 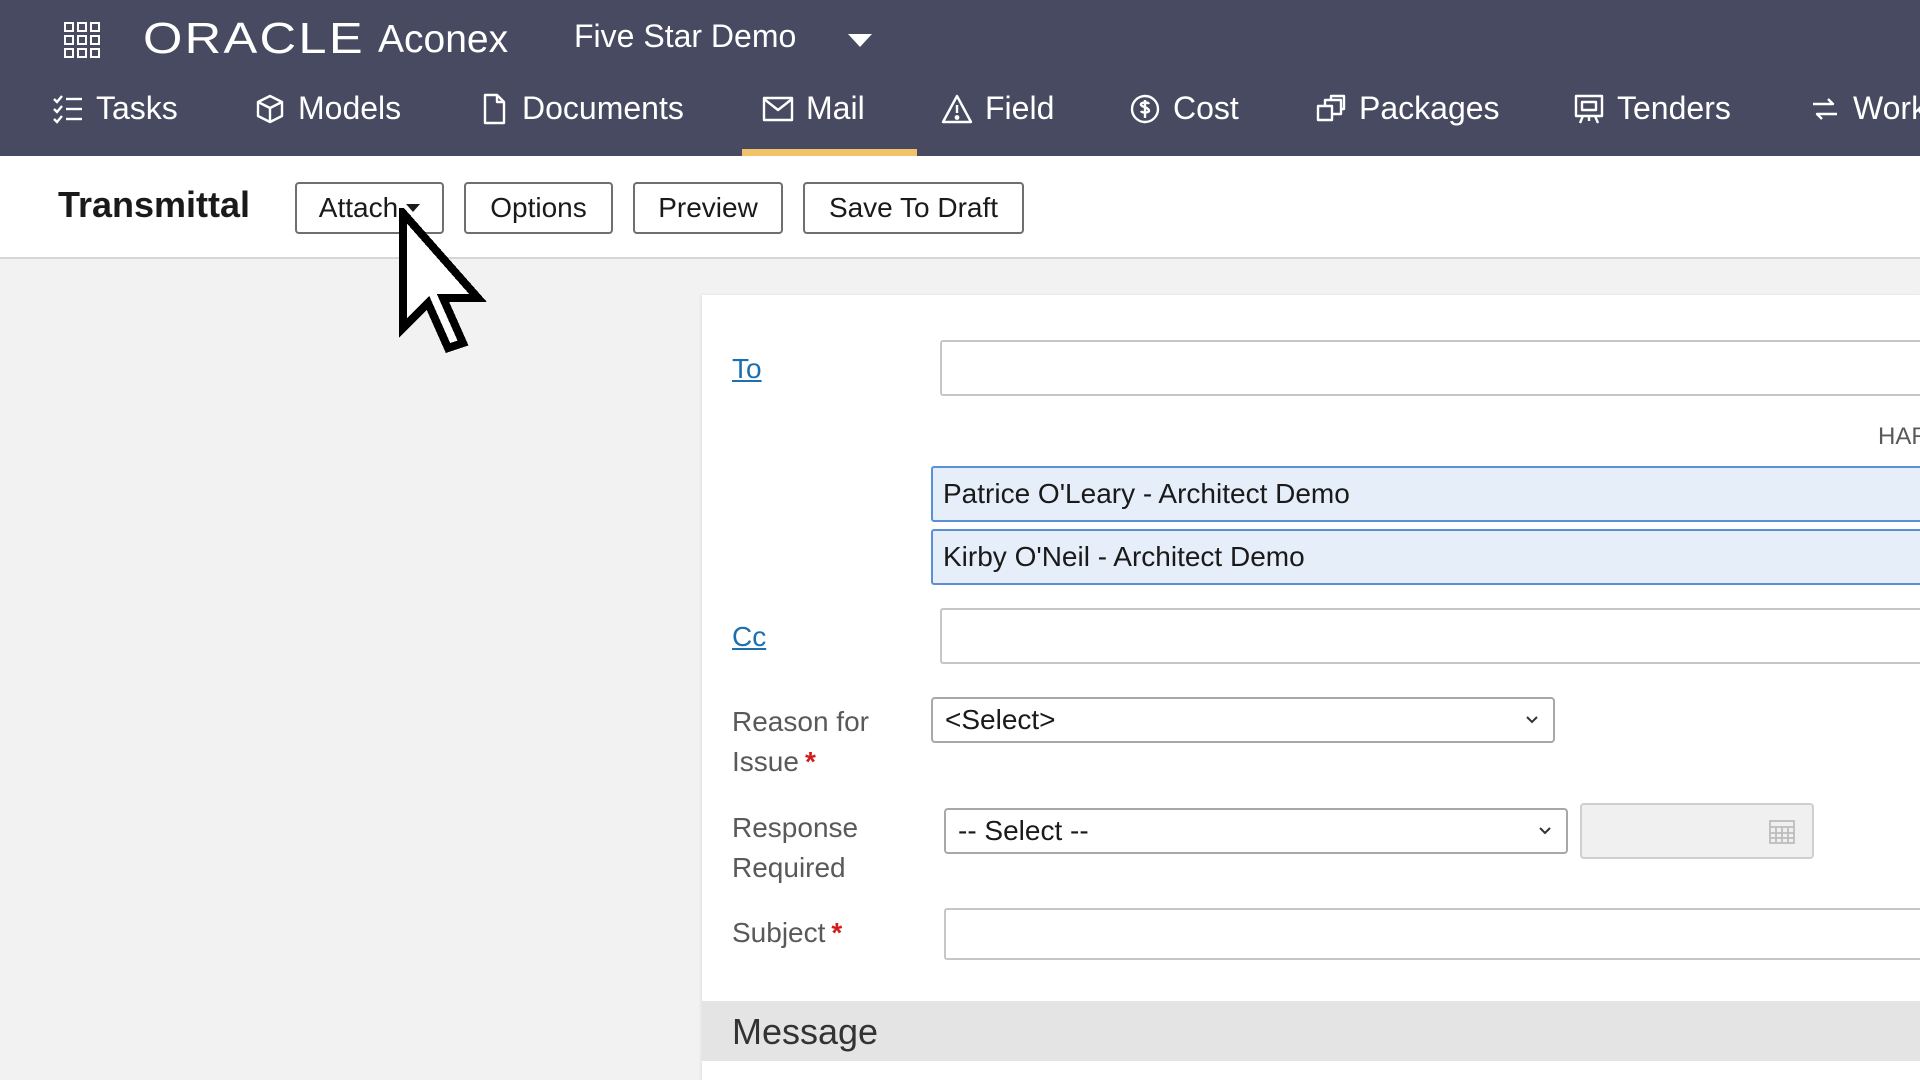 What do you see at coordinates (789, 867) in the screenshot?
I see `response-label-line2: Required` at bounding box center [789, 867].